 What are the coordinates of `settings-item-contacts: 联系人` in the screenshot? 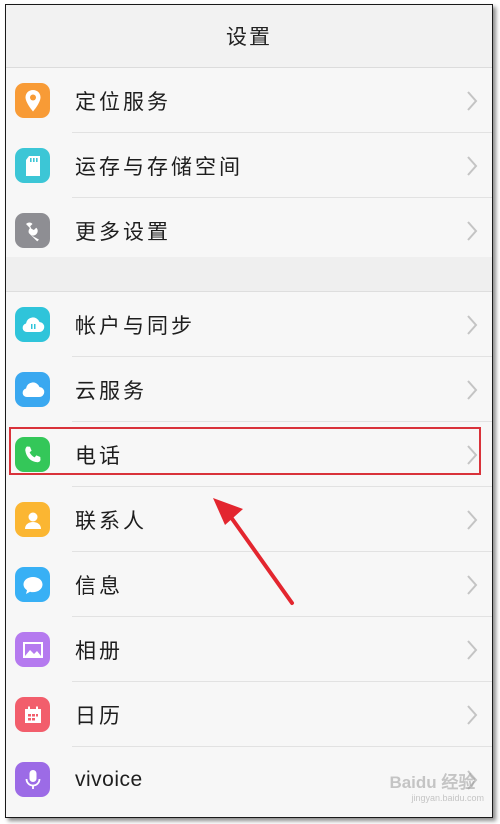 It's located at (249, 519).